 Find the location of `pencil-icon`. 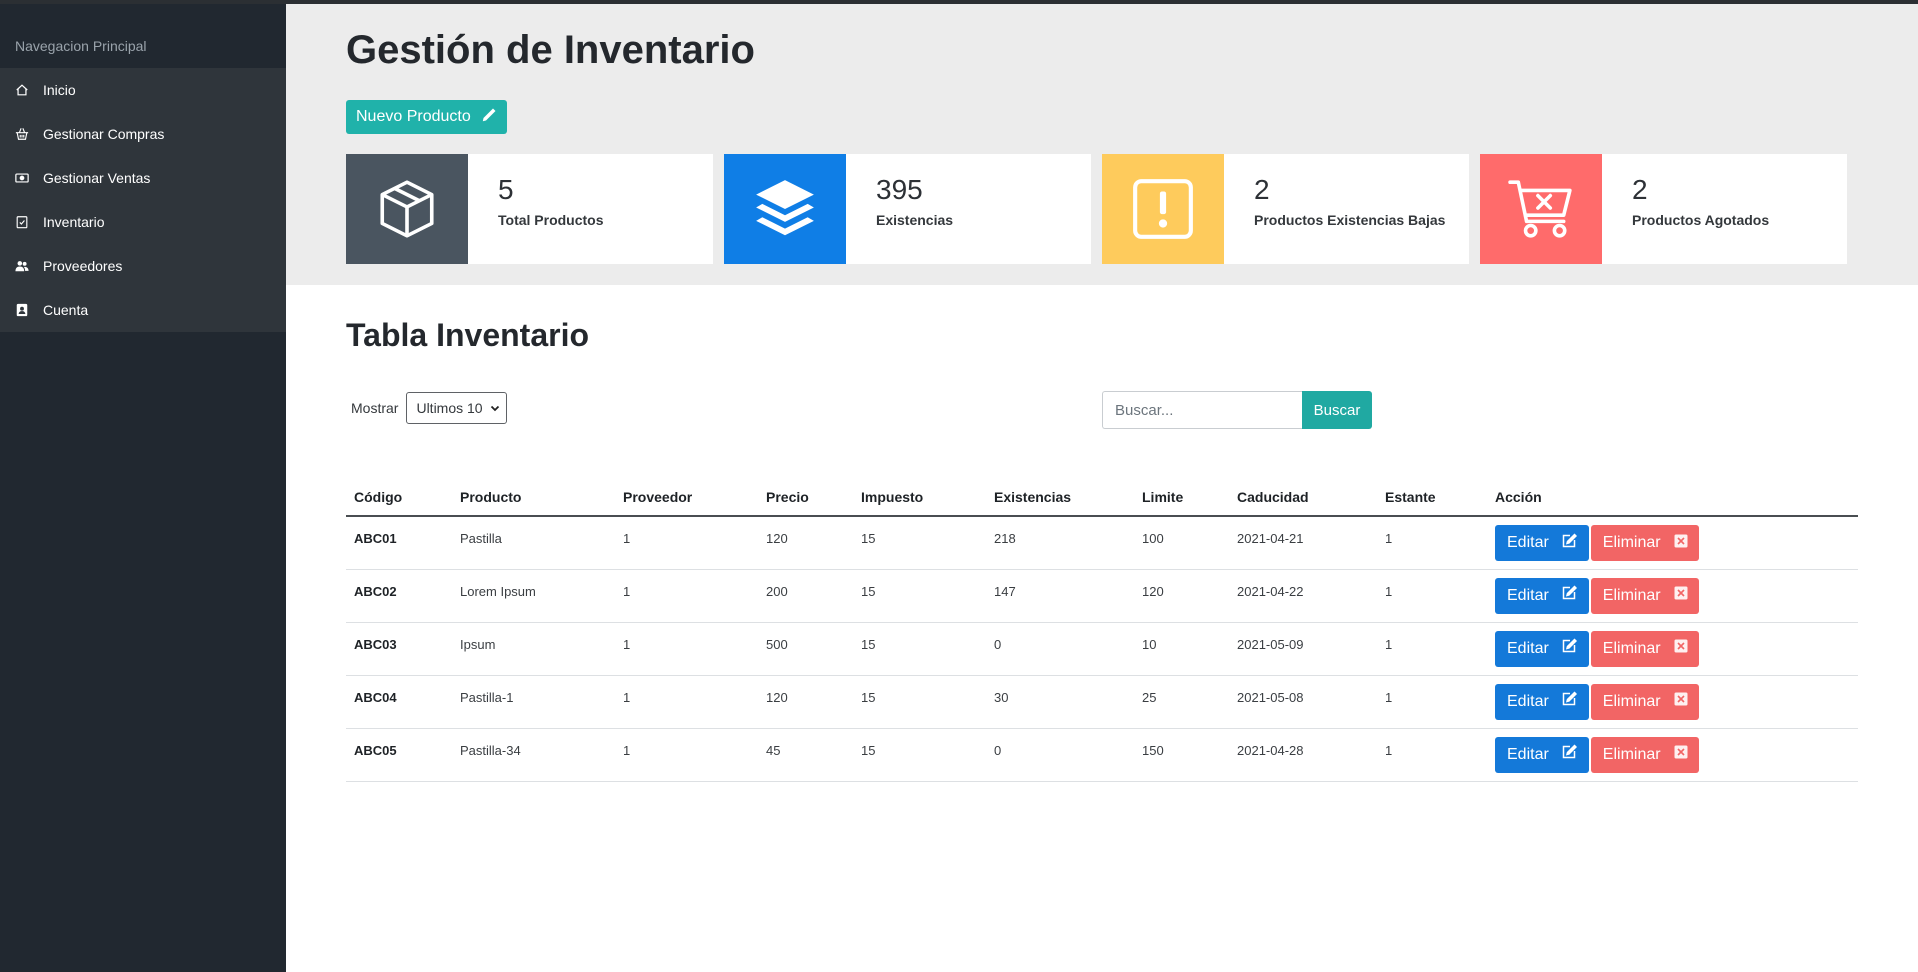

pencil-icon is located at coordinates (489, 117).